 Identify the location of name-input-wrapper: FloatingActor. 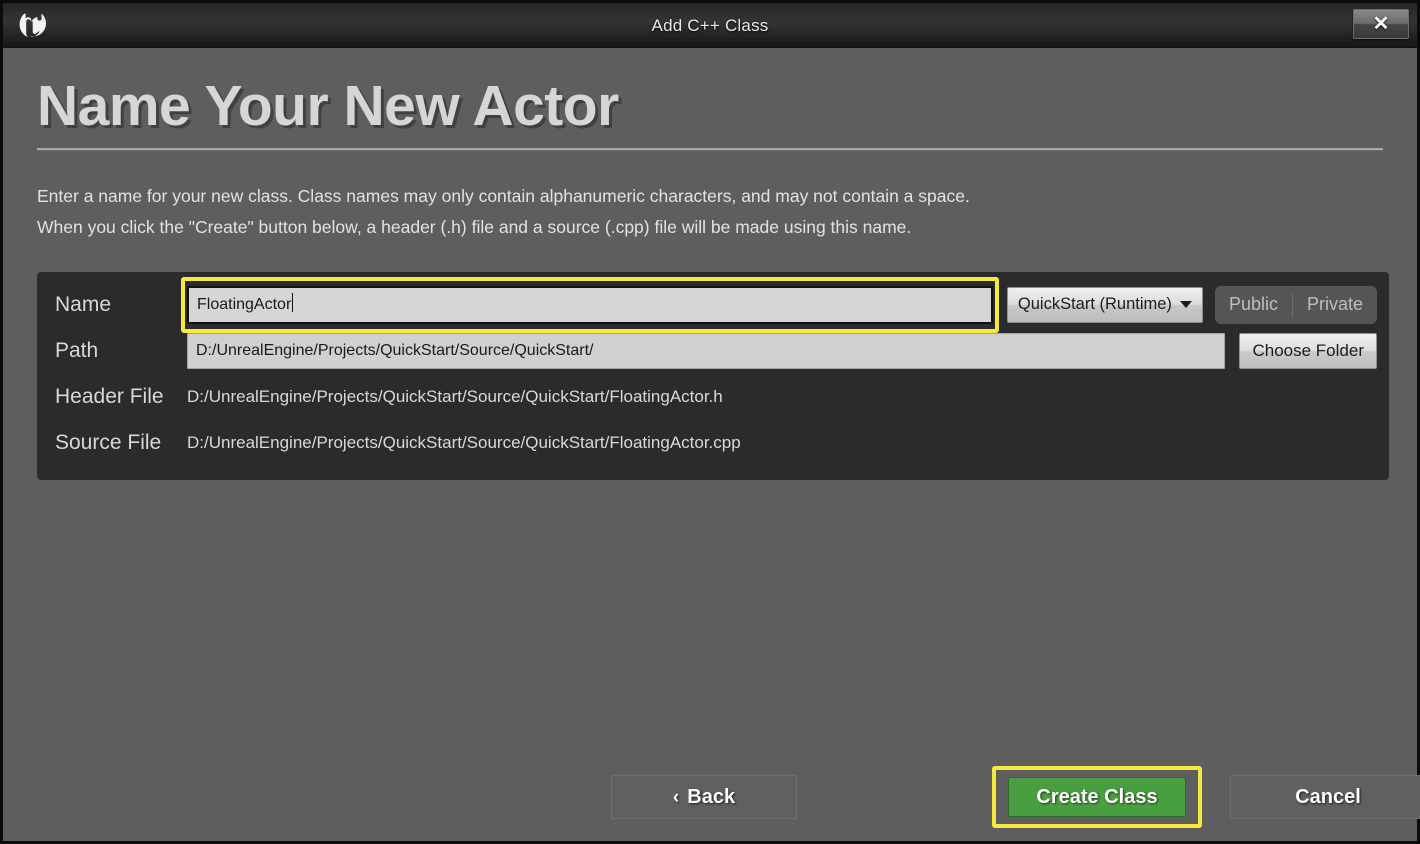
(590, 304).